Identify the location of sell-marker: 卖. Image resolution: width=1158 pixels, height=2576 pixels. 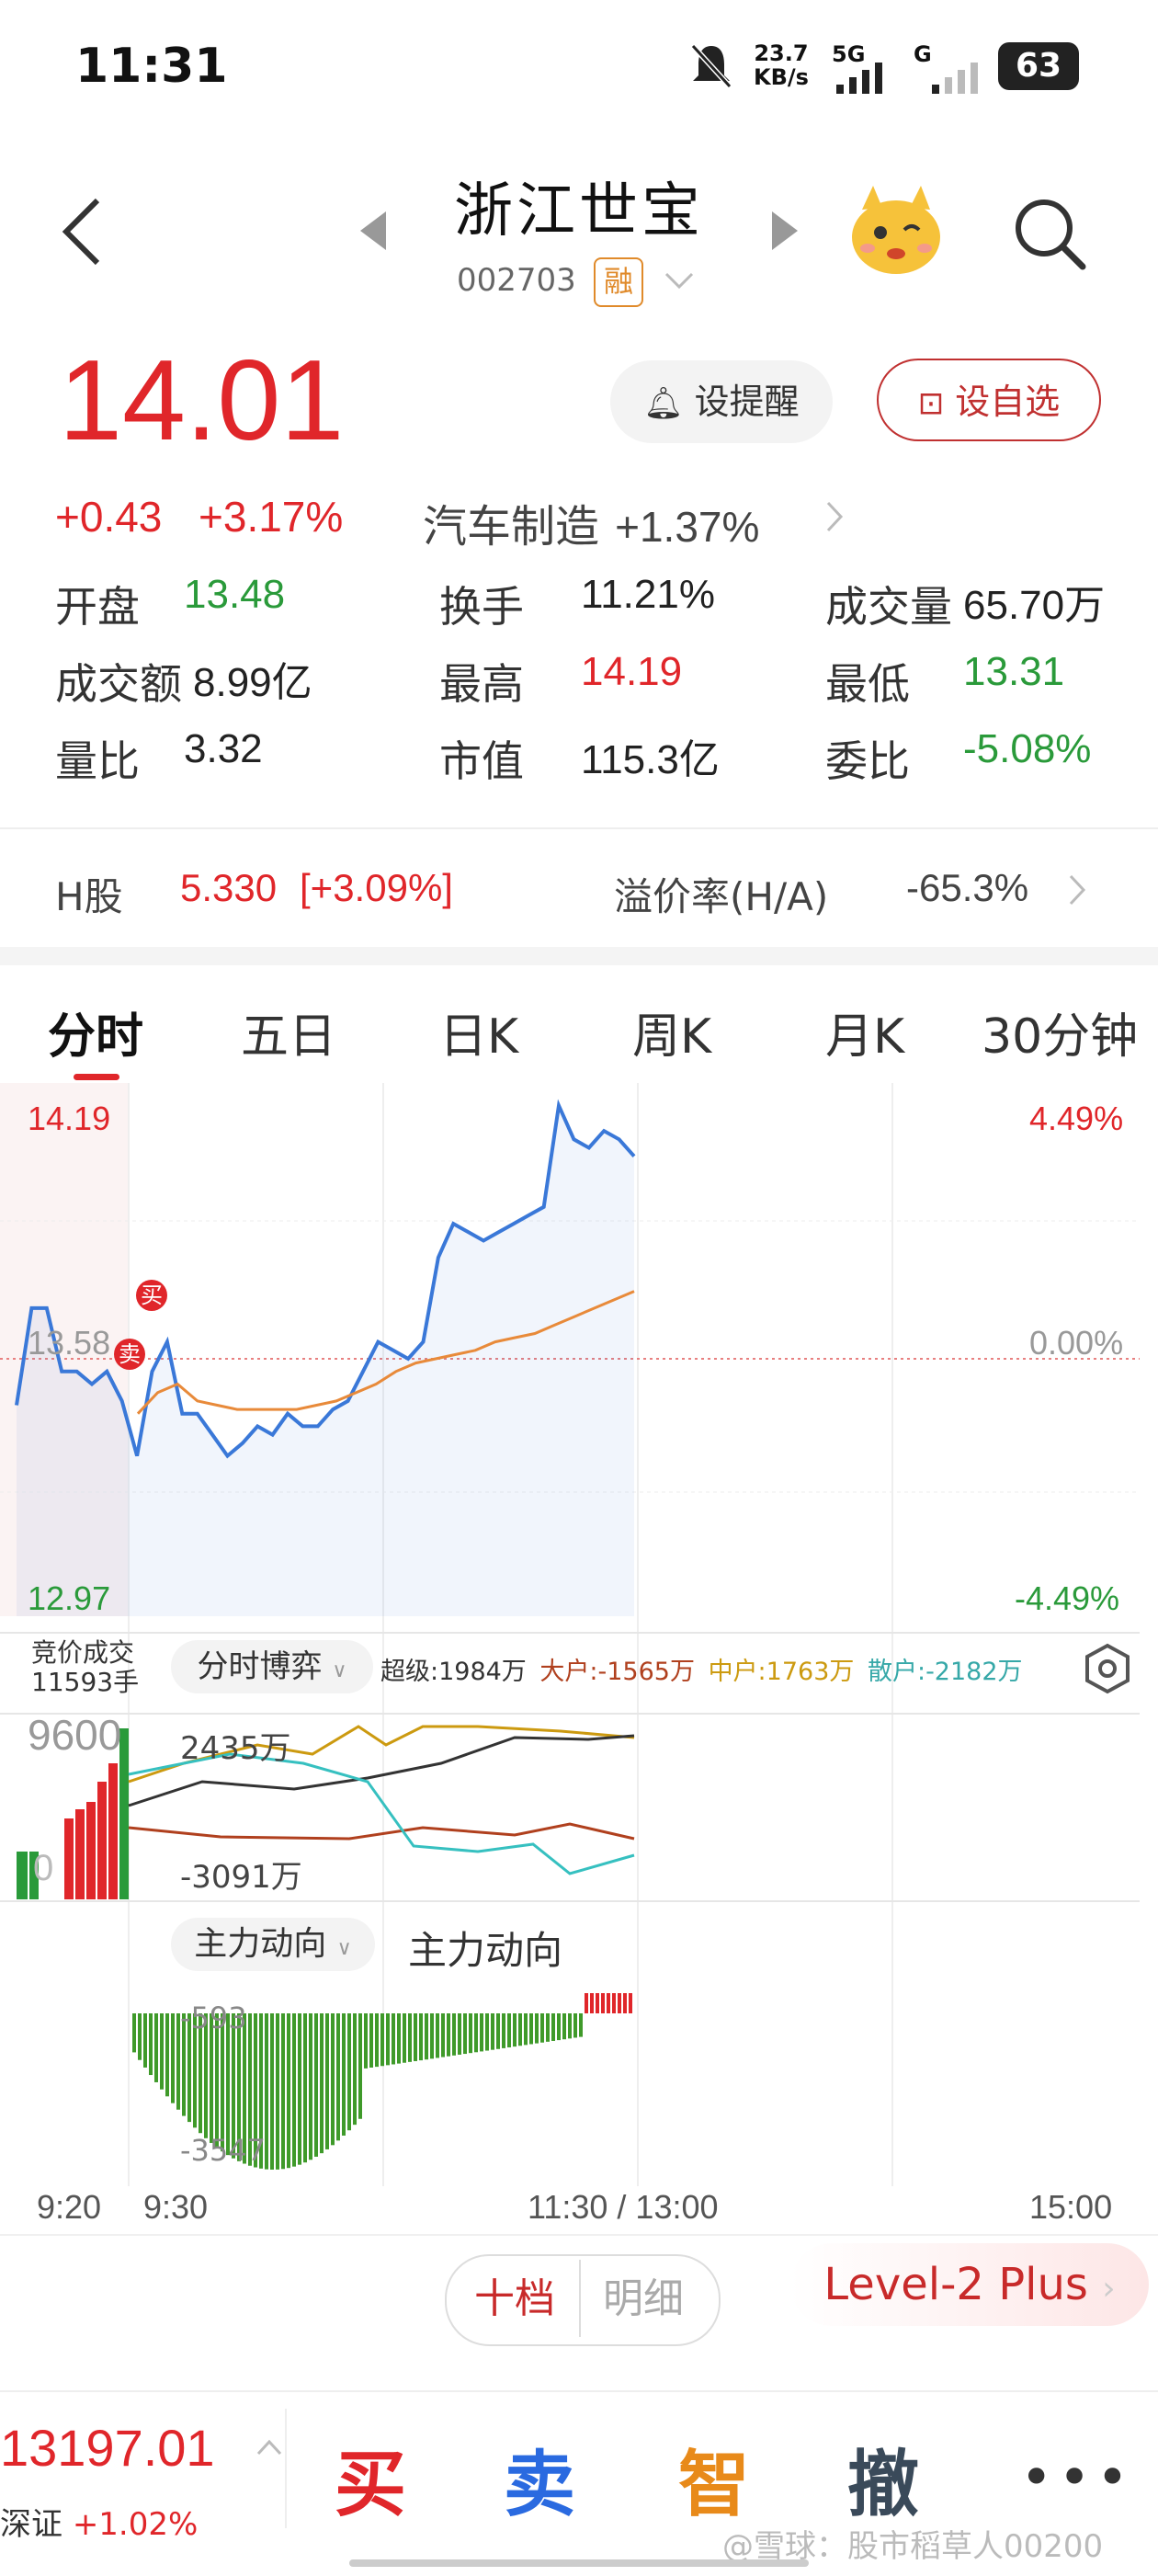
(129, 1354).